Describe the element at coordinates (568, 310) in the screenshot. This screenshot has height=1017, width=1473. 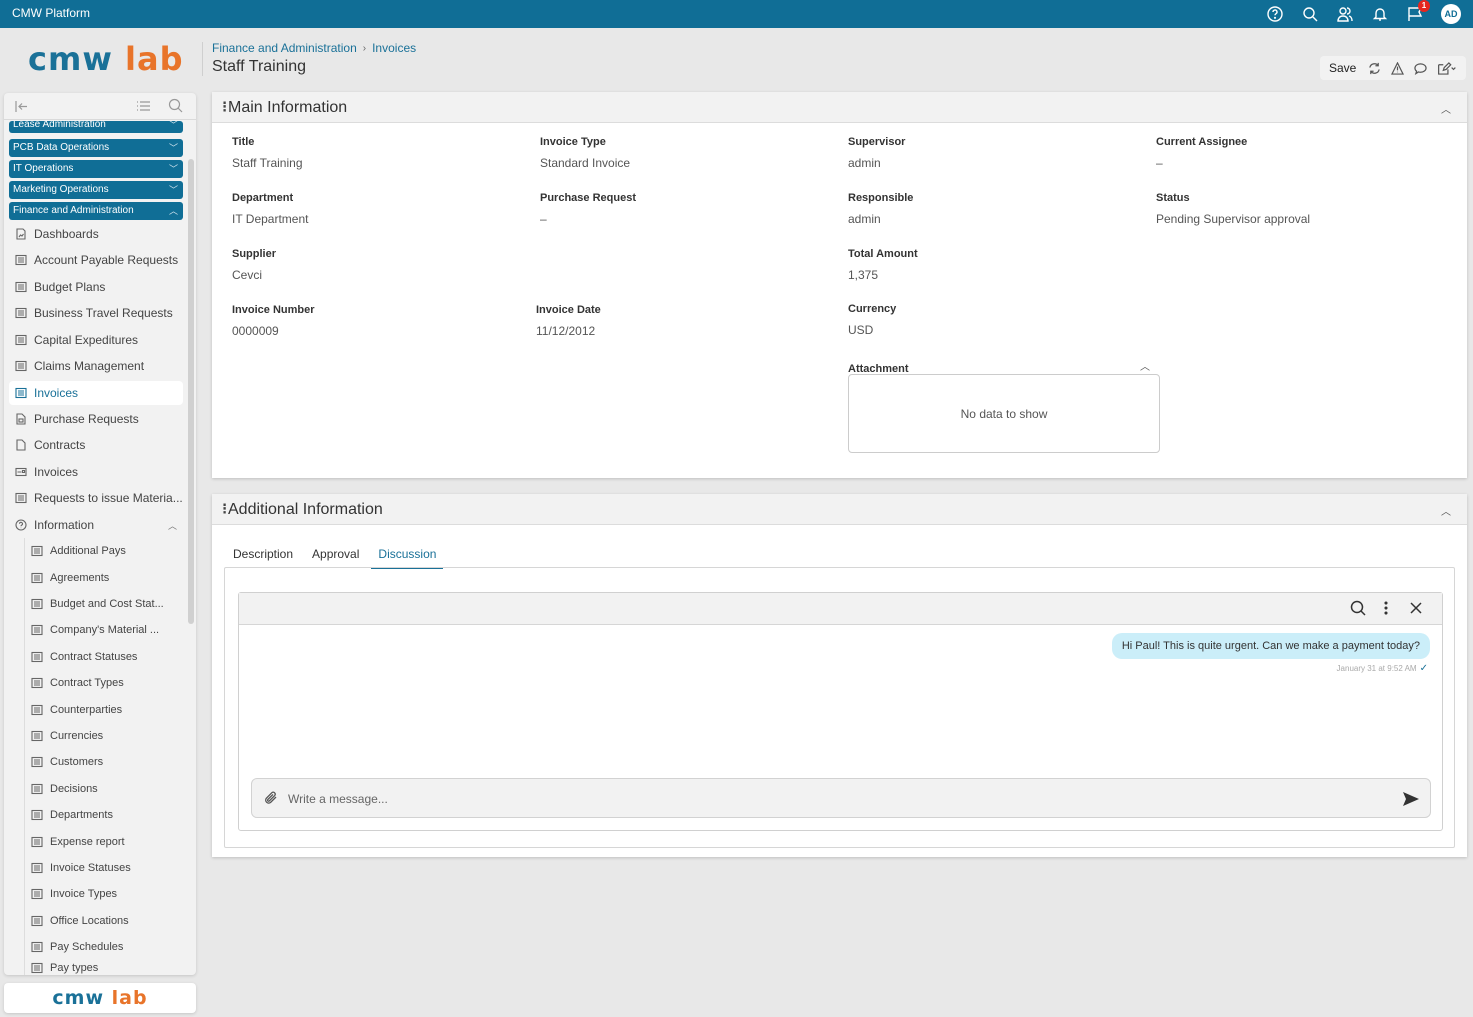
I see `field-label: Invoice Date` at that location.